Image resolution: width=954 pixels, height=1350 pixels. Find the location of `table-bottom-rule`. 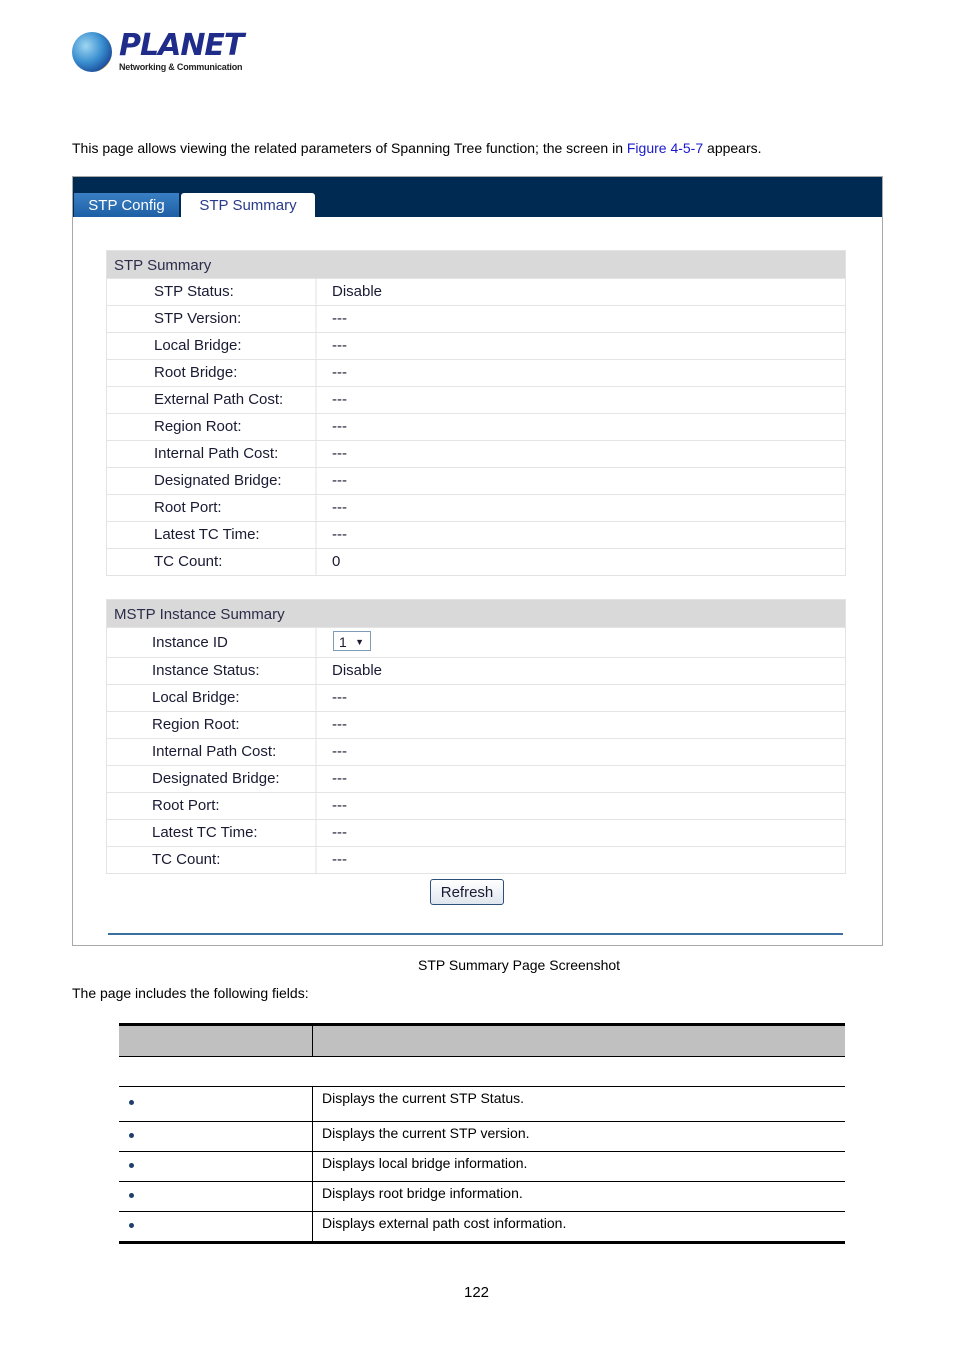

table-bottom-rule is located at coordinates (482, 1242).